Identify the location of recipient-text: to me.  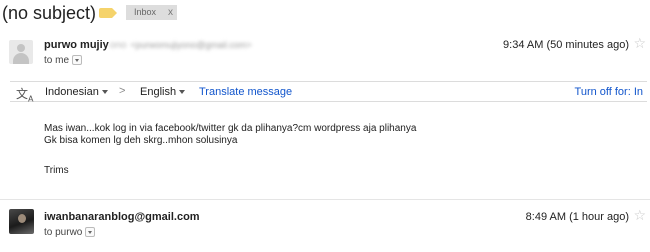
(57, 60).